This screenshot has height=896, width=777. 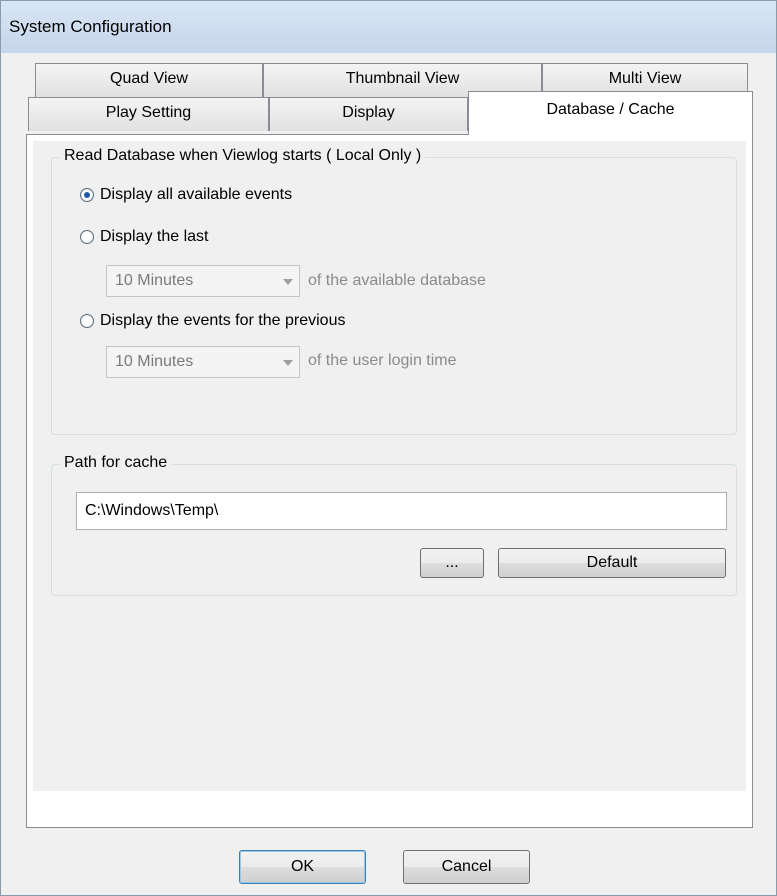 I want to click on tab-play-setting: Play Setting, so click(x=148, y=114).